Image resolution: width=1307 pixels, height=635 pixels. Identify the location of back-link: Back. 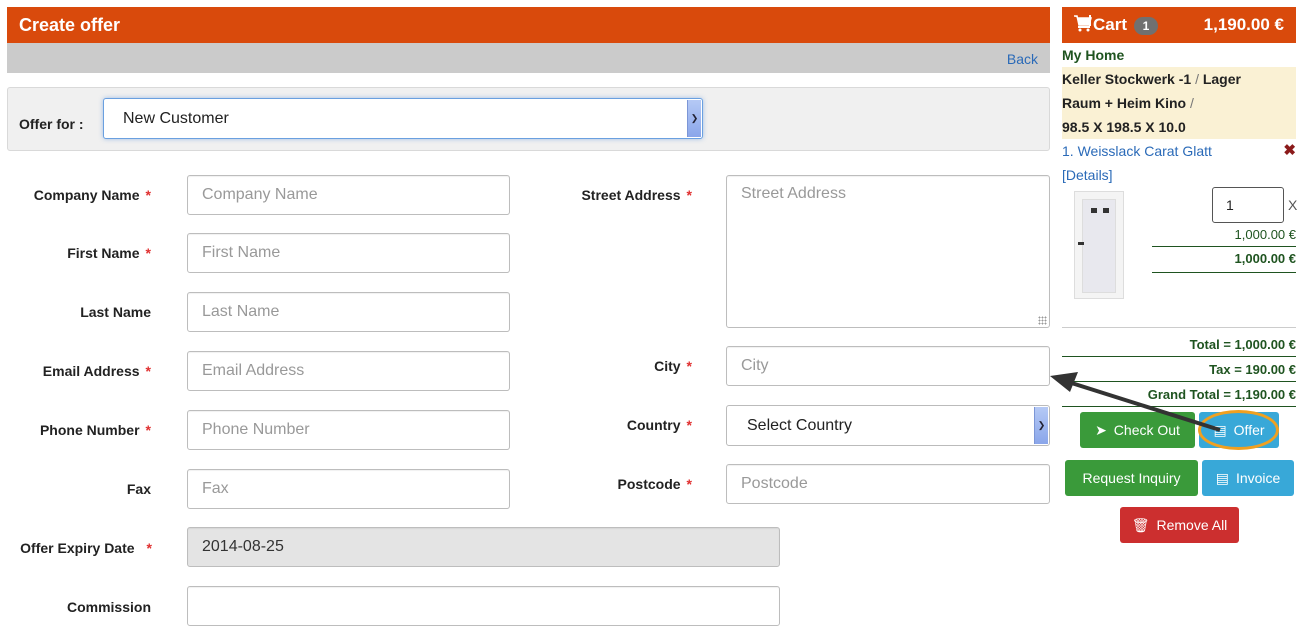
(1022, 59).